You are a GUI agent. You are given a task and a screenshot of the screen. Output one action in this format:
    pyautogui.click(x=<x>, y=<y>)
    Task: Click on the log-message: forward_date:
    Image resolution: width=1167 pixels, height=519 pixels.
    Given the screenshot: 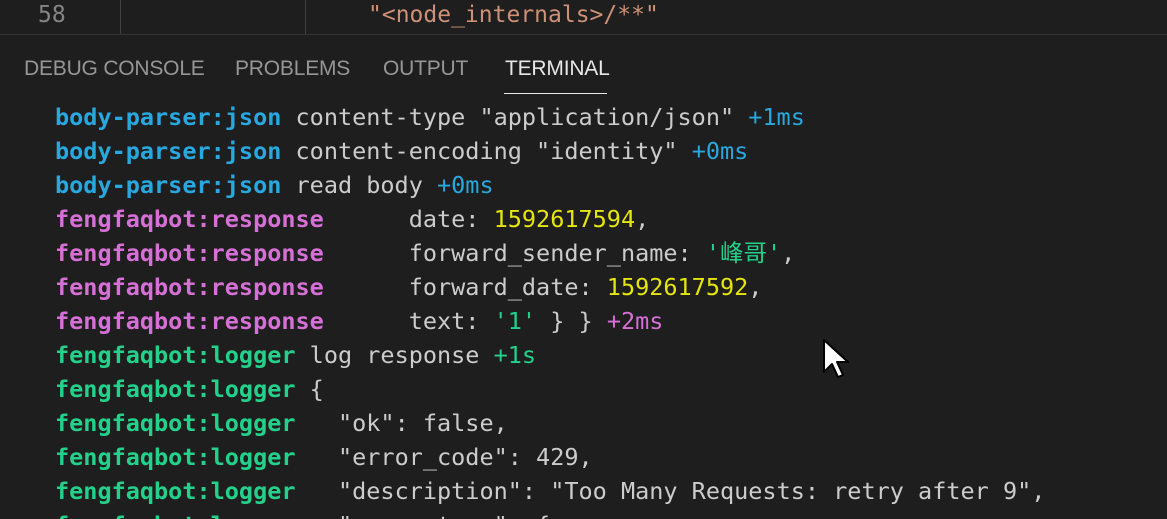 What is the action you would take?
    pyautogui.click(x=465, y=287)
    